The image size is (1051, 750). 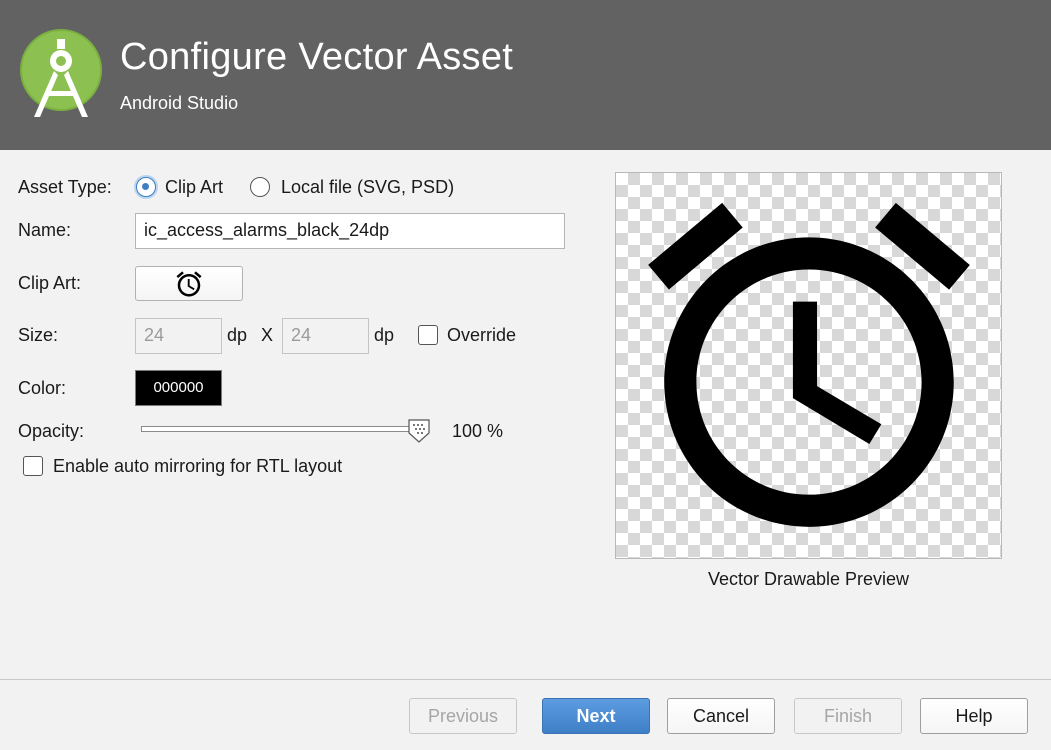 What do you see at coordinates (50, 283) in the screenshot?
I see `clip-art-label: Clip Art:` at bounding box center [50, 283].